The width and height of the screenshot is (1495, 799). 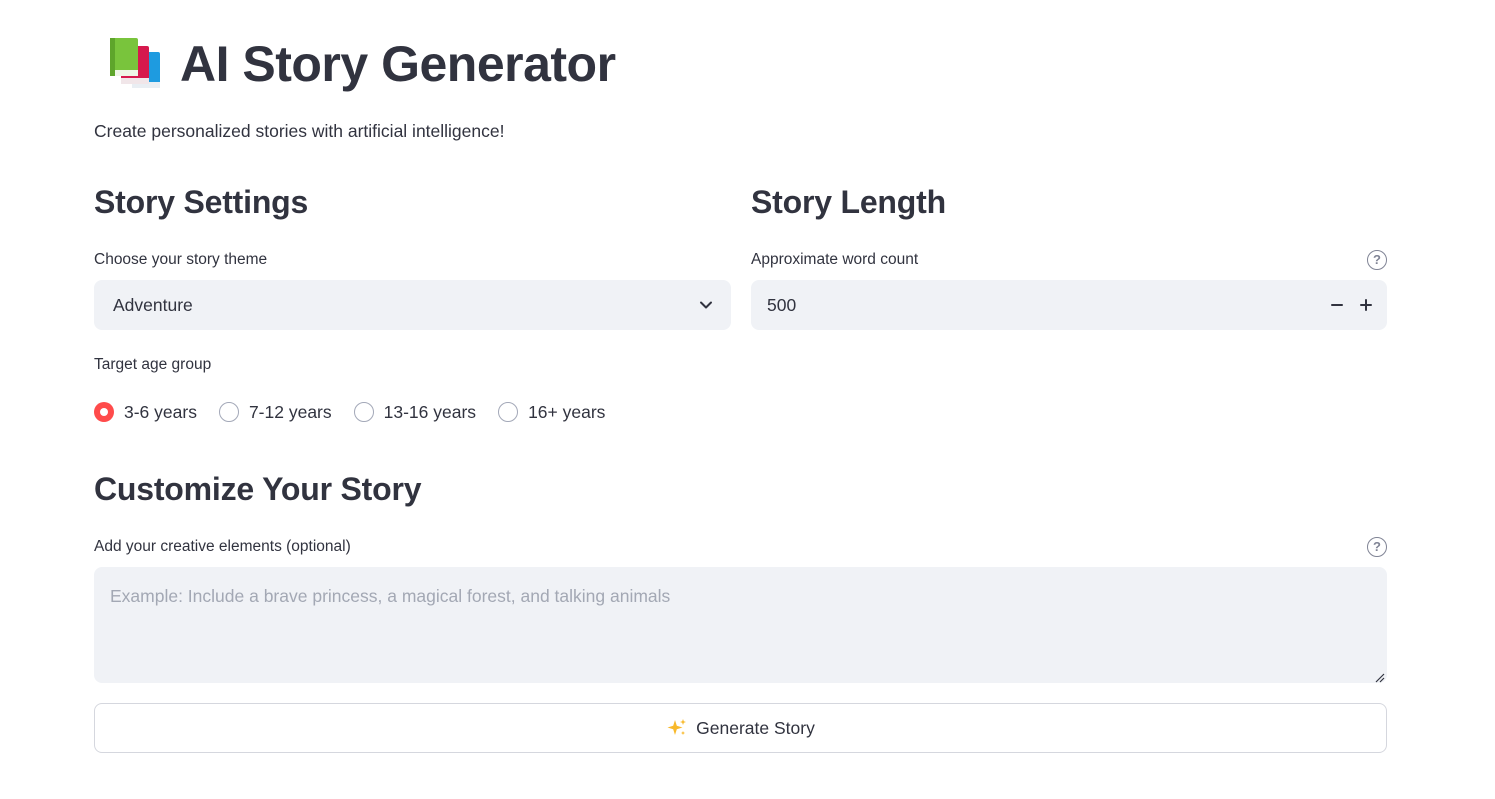 I want to click on title-row: AI Story Generator, so click(x=355, y=64).